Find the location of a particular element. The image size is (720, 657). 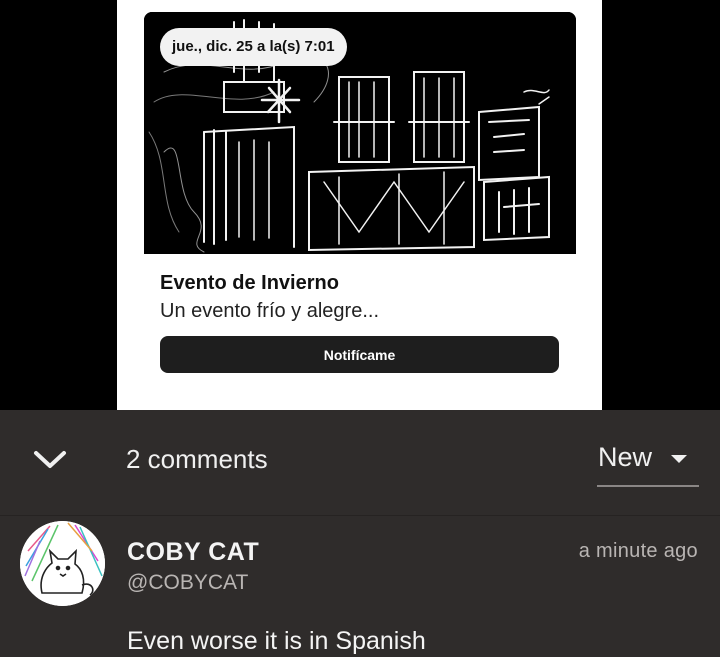

comment-handle: @COBYCAT is located at coordinates (187, 583).